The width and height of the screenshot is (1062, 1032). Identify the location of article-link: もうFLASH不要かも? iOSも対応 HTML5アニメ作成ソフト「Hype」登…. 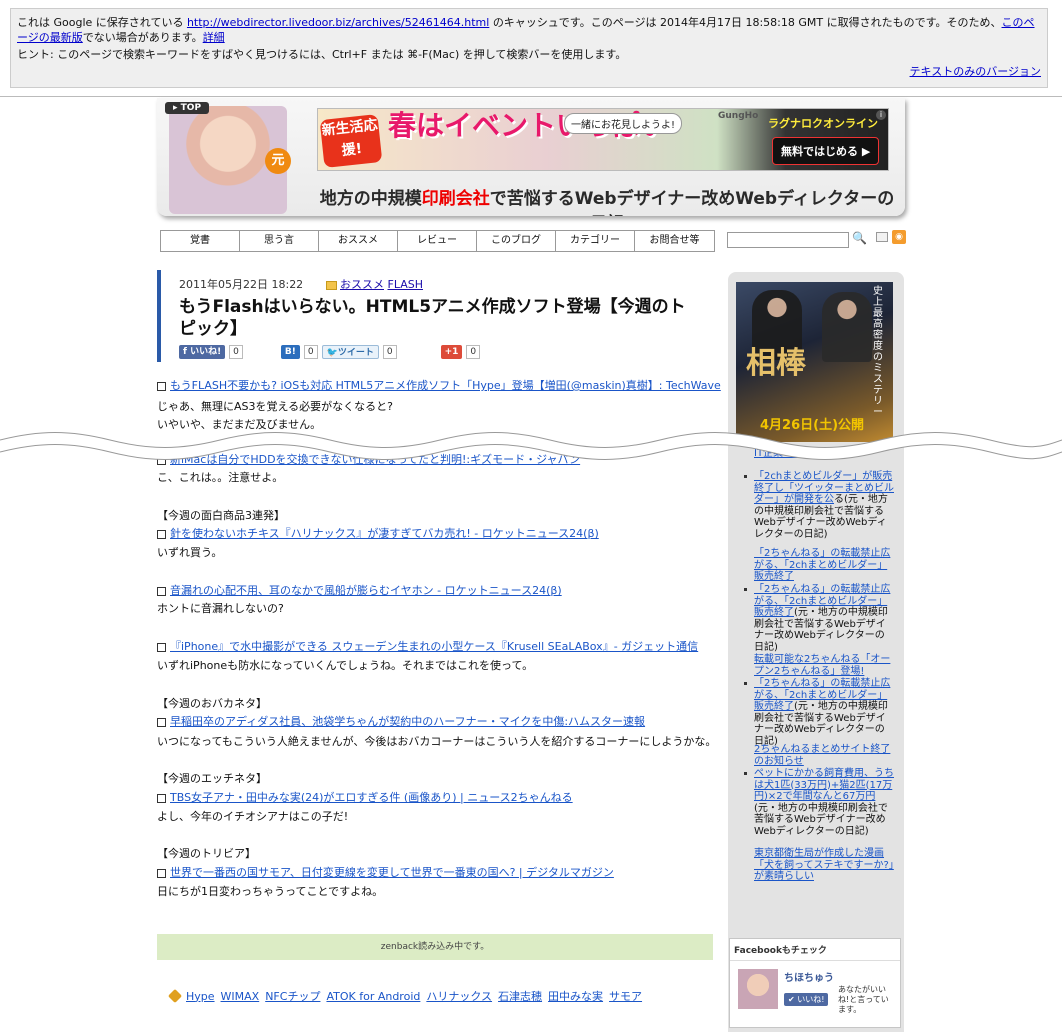
(445, 385).